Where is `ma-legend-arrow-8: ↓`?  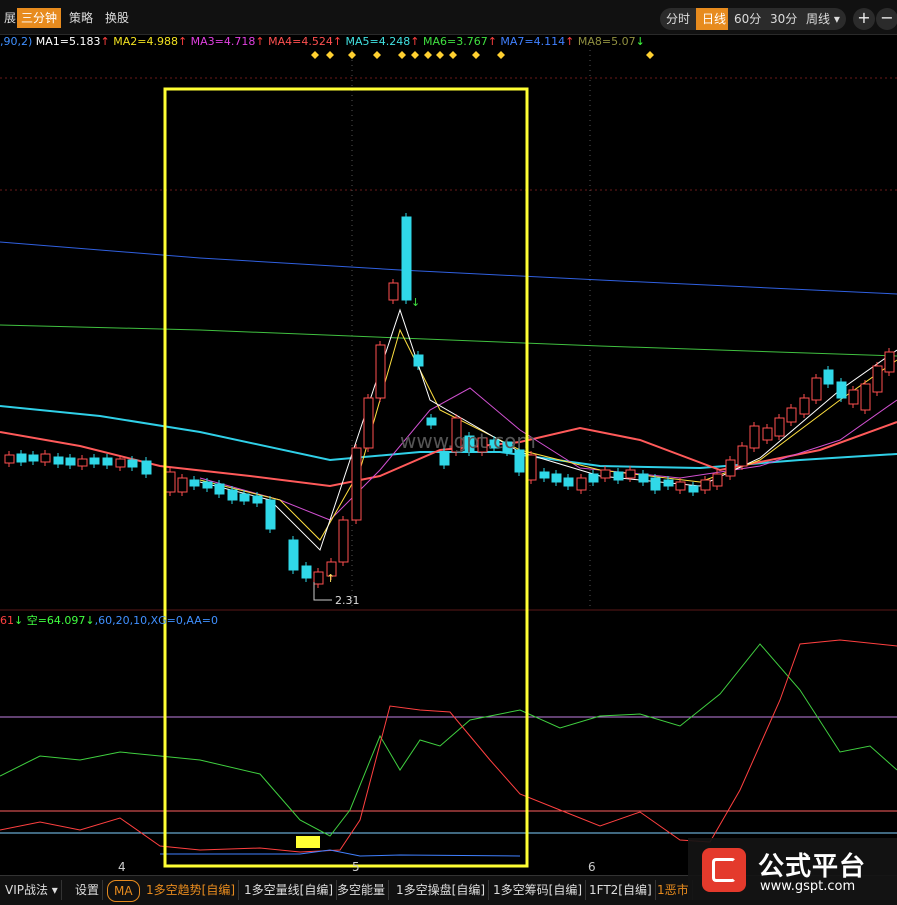
ma-legend-arrow-8: ↓ is located at coordinates (640, 41).